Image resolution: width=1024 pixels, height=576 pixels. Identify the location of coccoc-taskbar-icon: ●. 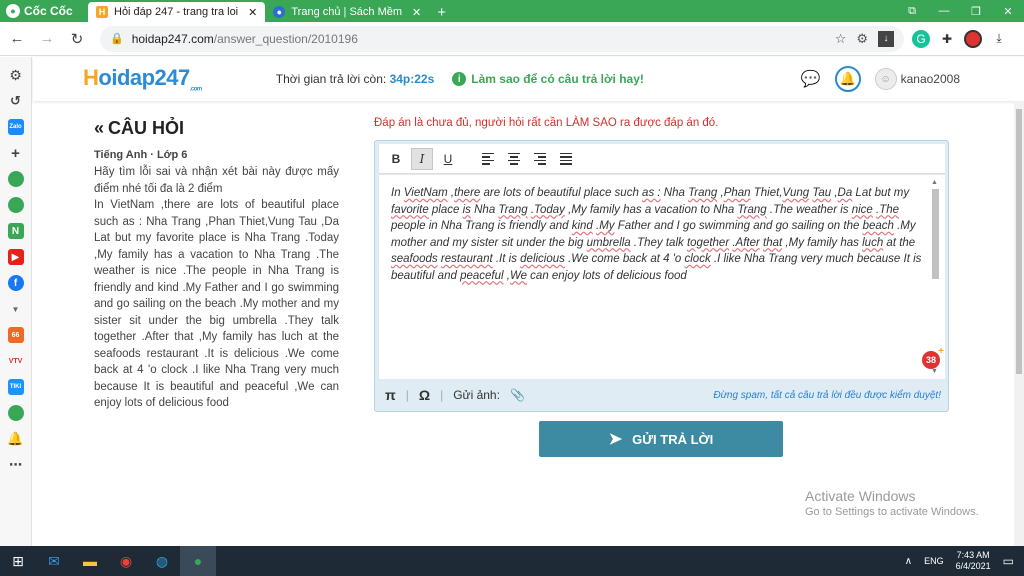
(198, 561).